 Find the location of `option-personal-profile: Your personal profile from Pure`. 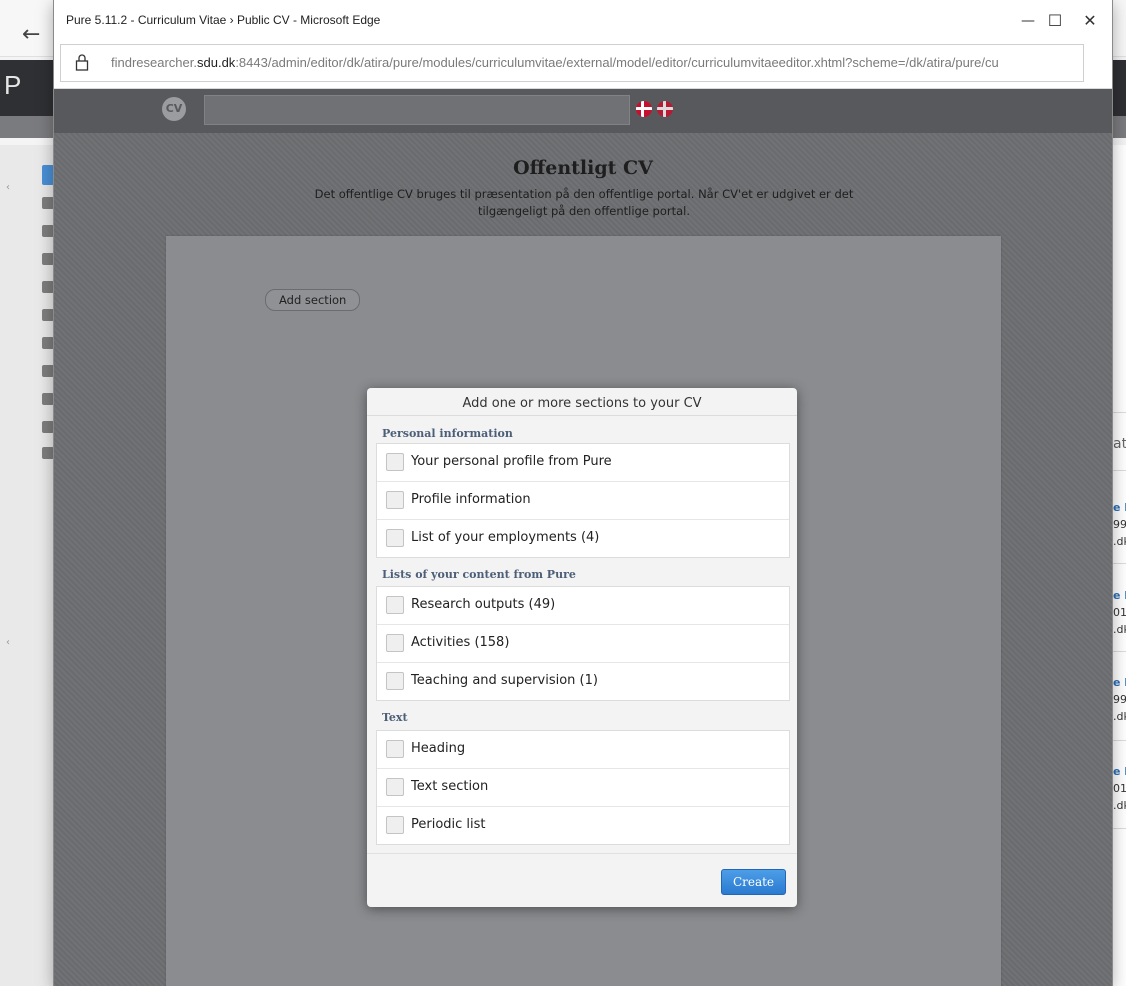

option-personal-profile: Your personal profile from Pure is located at coordinates (583, 463).